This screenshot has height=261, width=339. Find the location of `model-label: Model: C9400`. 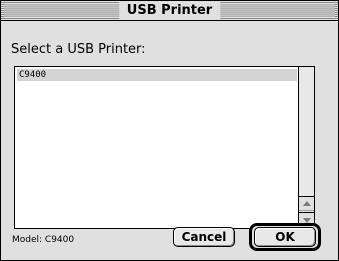

model-label: Model: C9400 is located at coordinates (43, 240).